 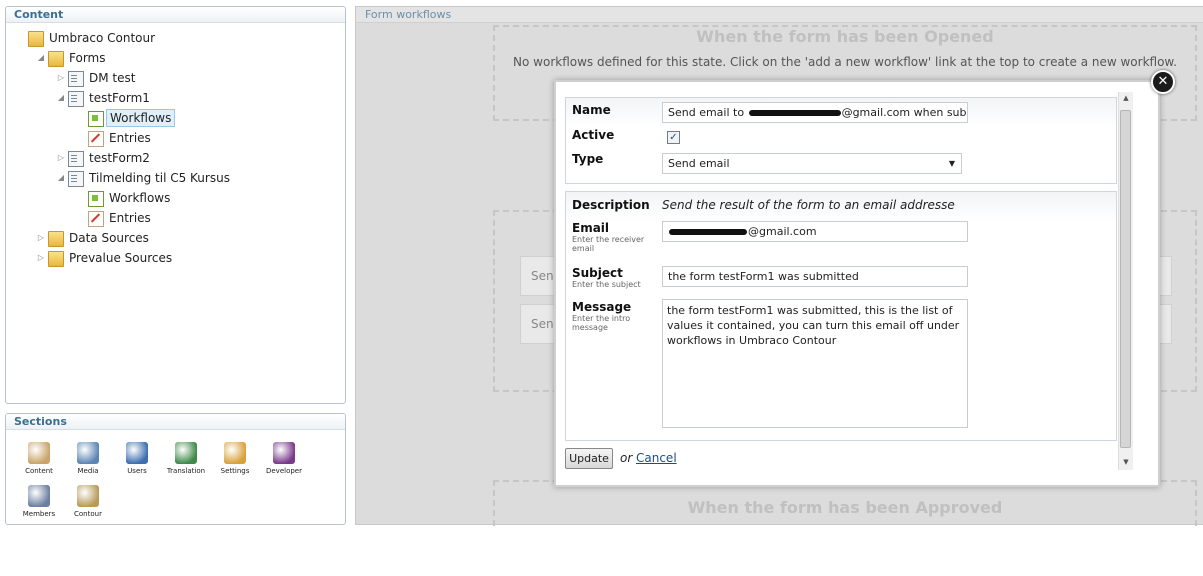 What do you see at coordinates (186, 453) in the screenshot?
I see `translation-icon` at bounding box center [186, 453].